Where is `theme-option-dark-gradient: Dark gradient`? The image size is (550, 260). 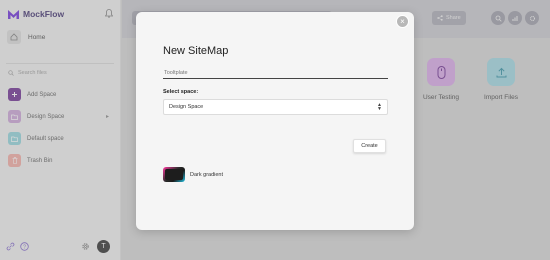
theme-option-dark-gradient: Dark gradient is located at coordinates (193, 174).